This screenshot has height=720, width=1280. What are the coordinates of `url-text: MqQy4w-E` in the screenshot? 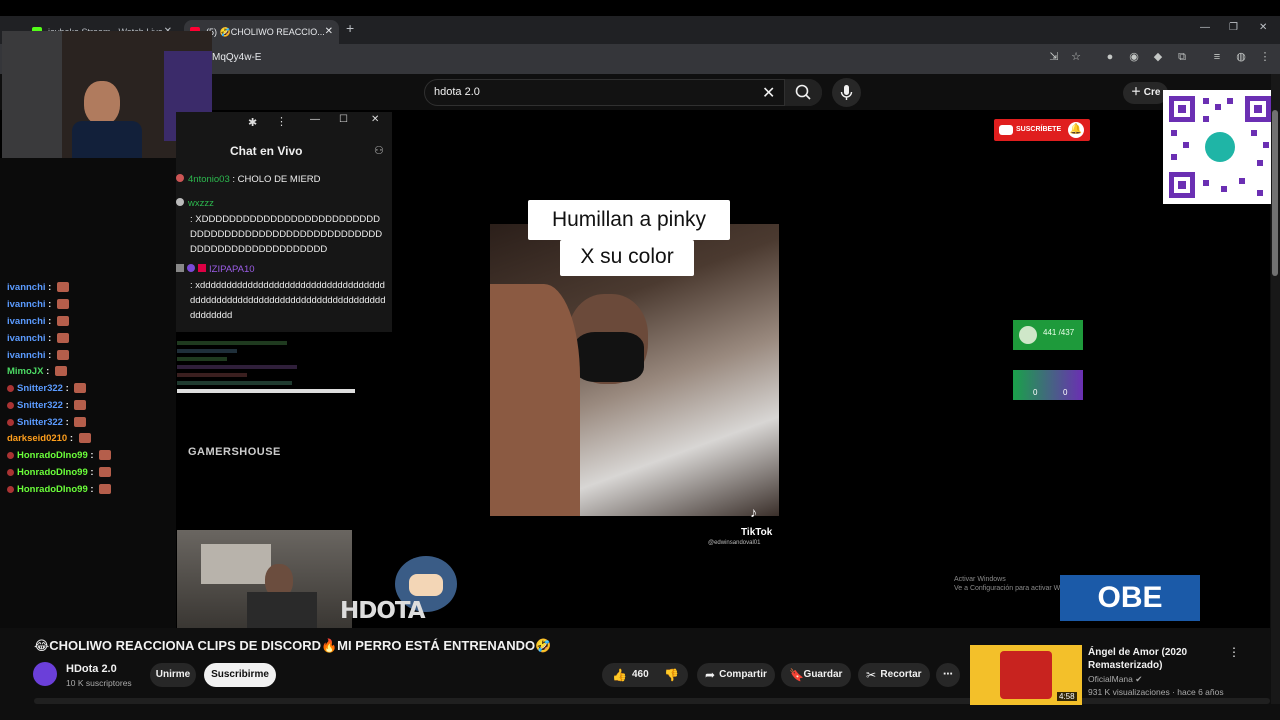 It's located at (236, 57).